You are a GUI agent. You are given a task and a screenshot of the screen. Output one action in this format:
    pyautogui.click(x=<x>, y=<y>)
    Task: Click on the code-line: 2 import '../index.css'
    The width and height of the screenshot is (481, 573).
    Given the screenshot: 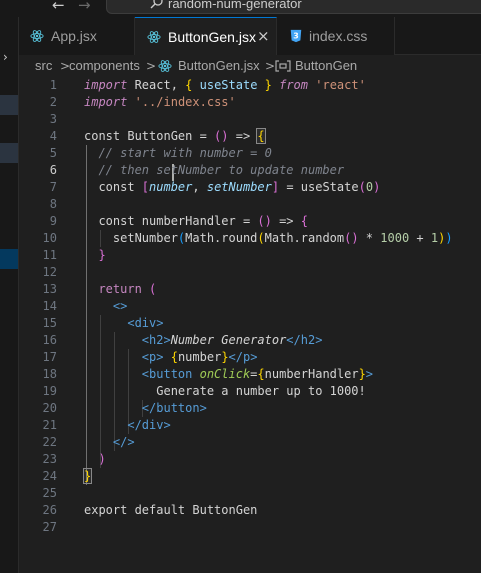 What is the action you would take?
    pyautogui.click(x=250, y=102)
    